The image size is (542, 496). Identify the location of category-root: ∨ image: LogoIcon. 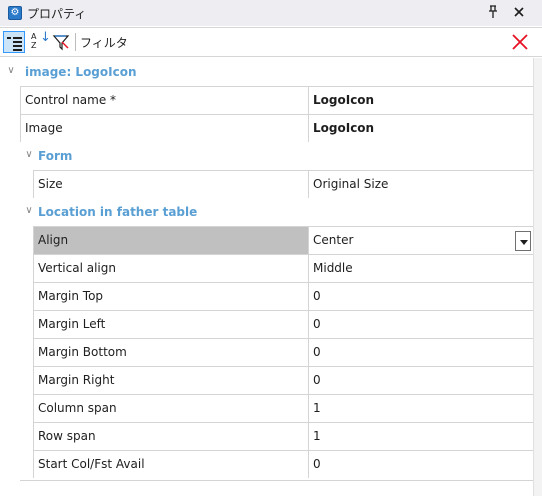
(266, 72).